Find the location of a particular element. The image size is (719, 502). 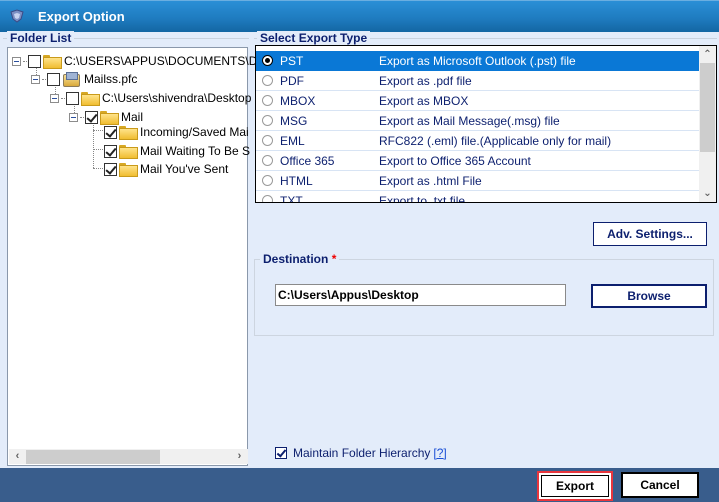

tree-node-label: C:\USERS\APPUS\DOCUMENTS\DC is located at coordinates (165, 61).